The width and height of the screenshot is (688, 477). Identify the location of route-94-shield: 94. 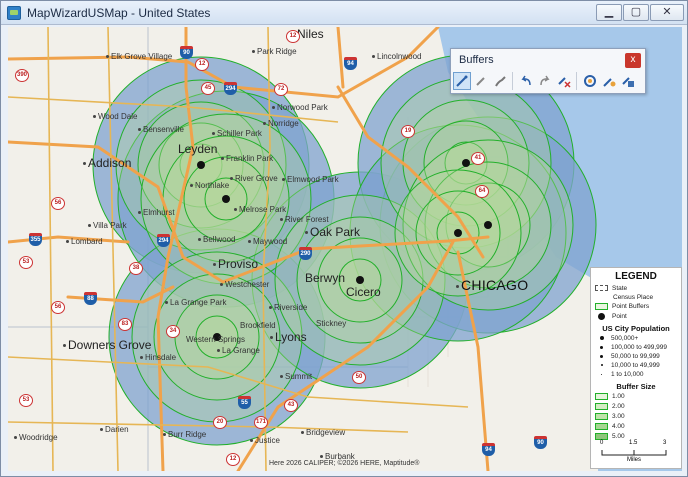
(350, 63).